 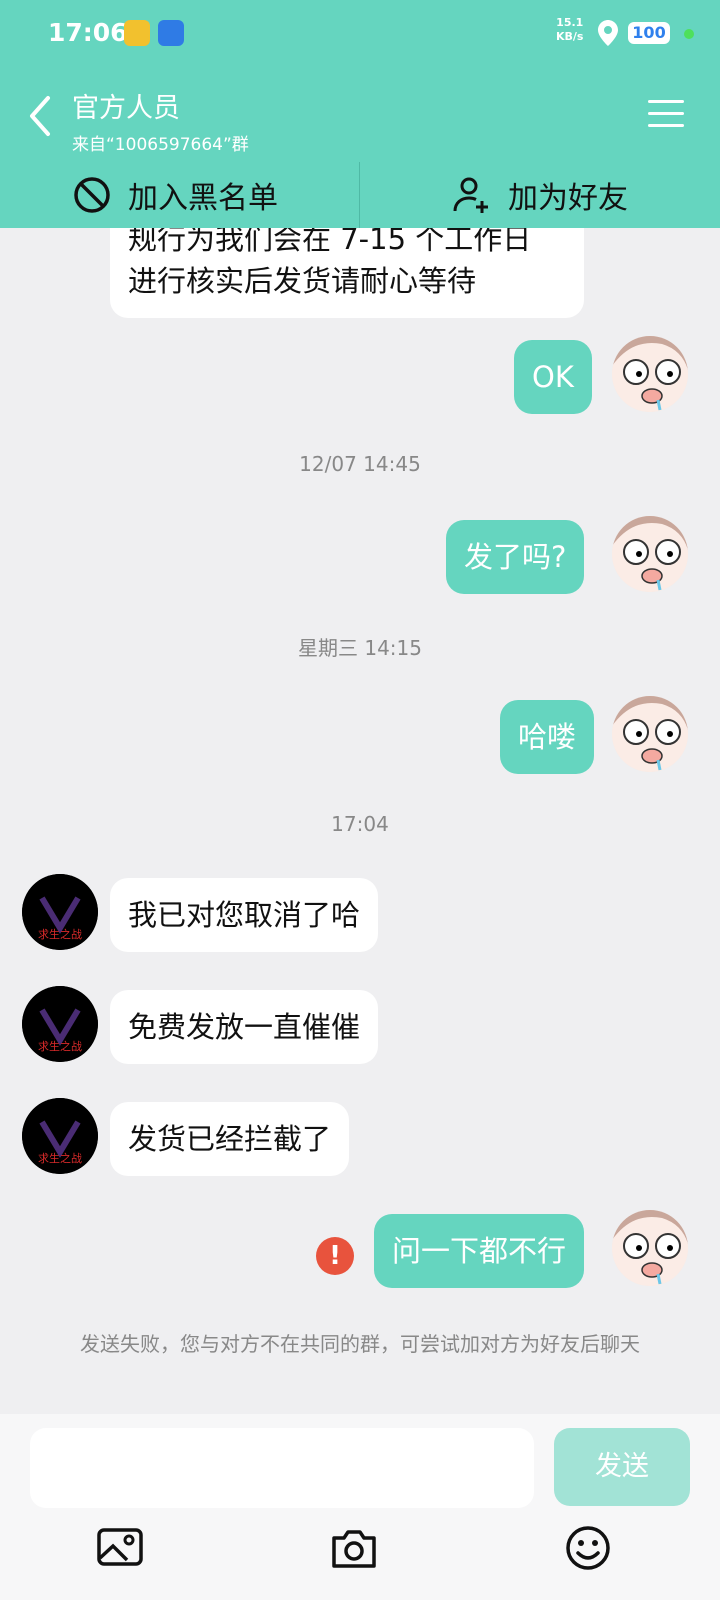 I want to click on message-bubble-incoming: 发货已经拦截了, so click(x=230, y=1139).